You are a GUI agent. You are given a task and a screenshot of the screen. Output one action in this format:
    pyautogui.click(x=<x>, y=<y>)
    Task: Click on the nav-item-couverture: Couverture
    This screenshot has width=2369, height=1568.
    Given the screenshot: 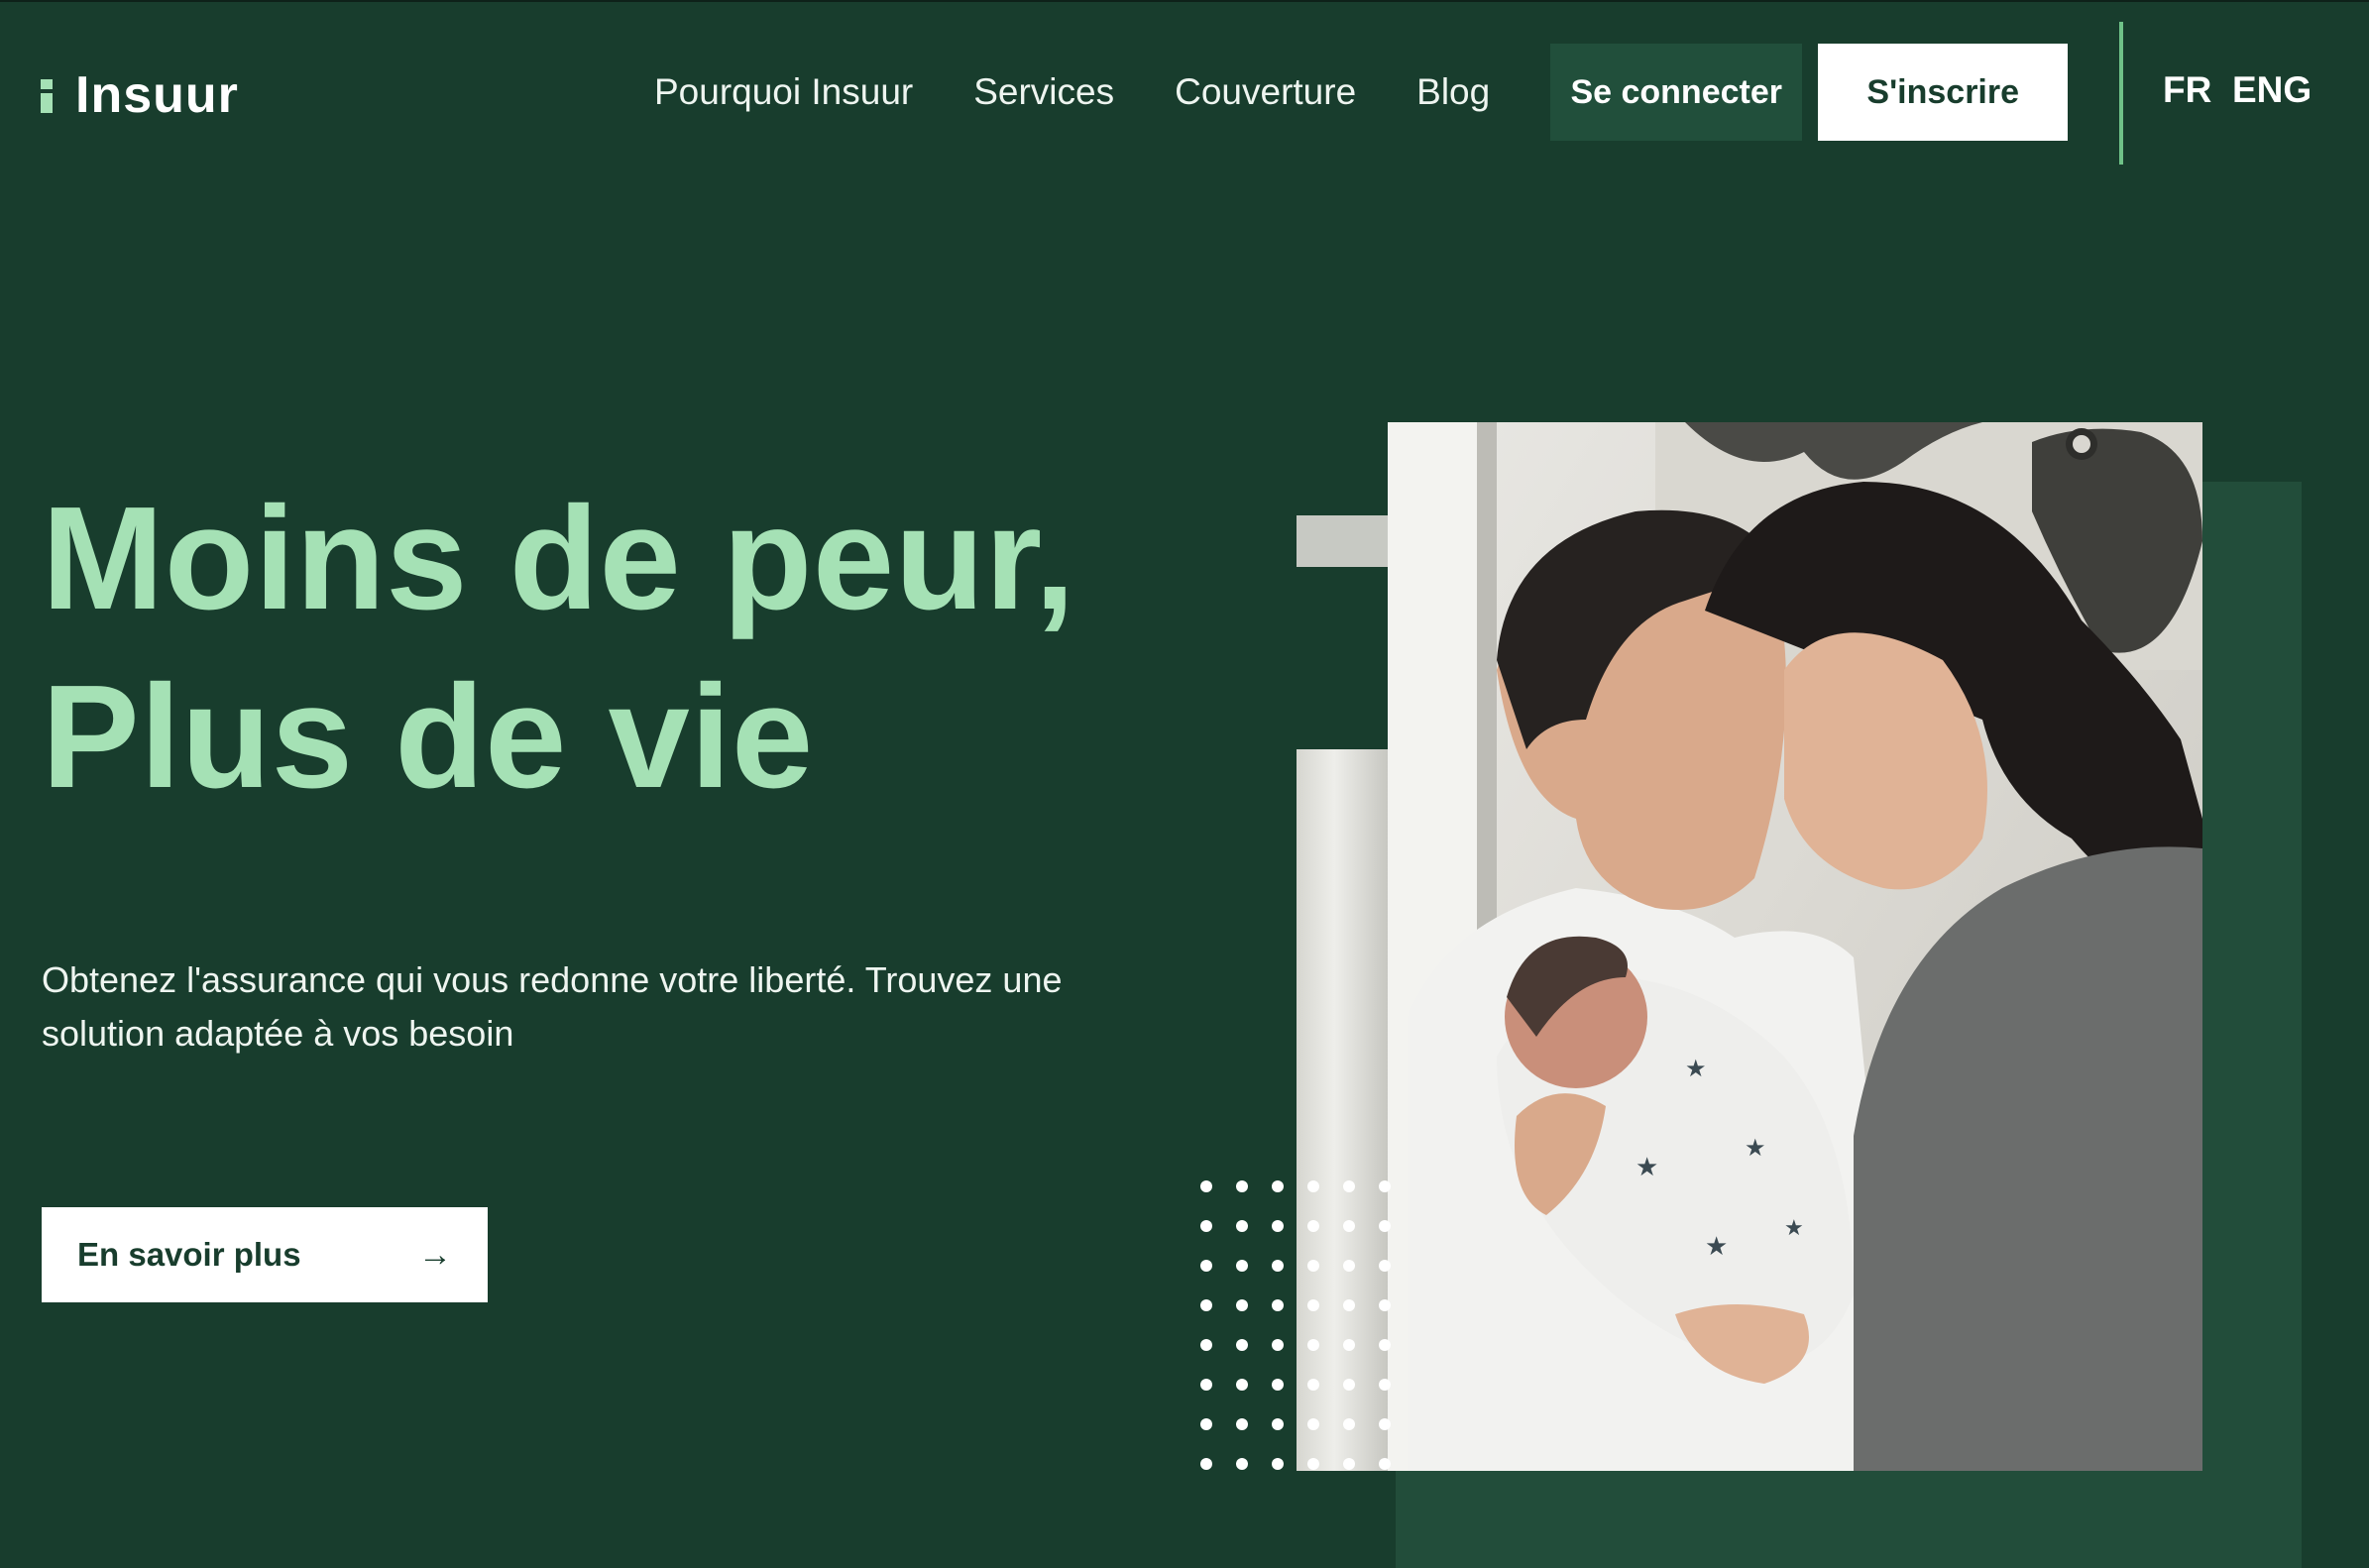 What is the action you would take?
    pyautogui.click(x=1265, y=92)
    